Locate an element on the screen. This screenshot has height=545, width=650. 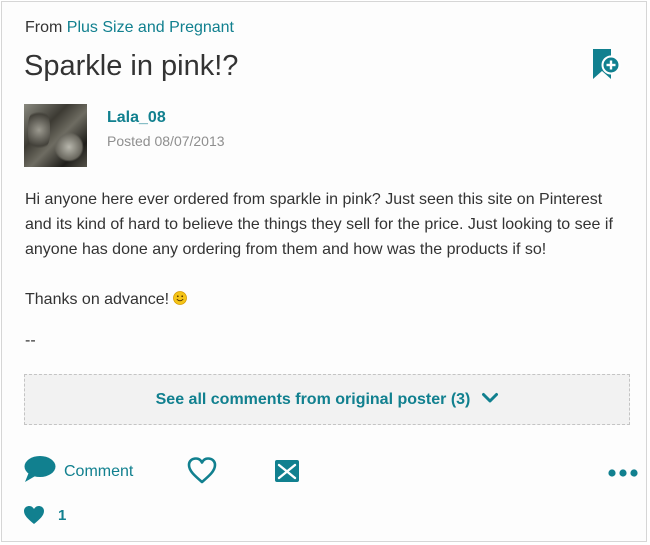
bookmark-add-icon is located at coordinates (606, 64).